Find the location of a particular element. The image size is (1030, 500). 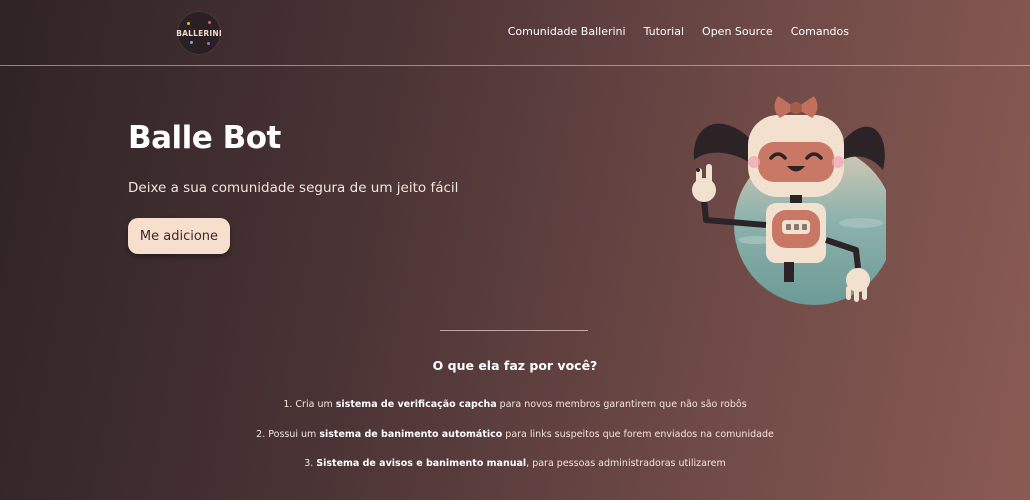

nav-link-comunidade: Comunidade Ballerini is located at coordinates (567, 31).